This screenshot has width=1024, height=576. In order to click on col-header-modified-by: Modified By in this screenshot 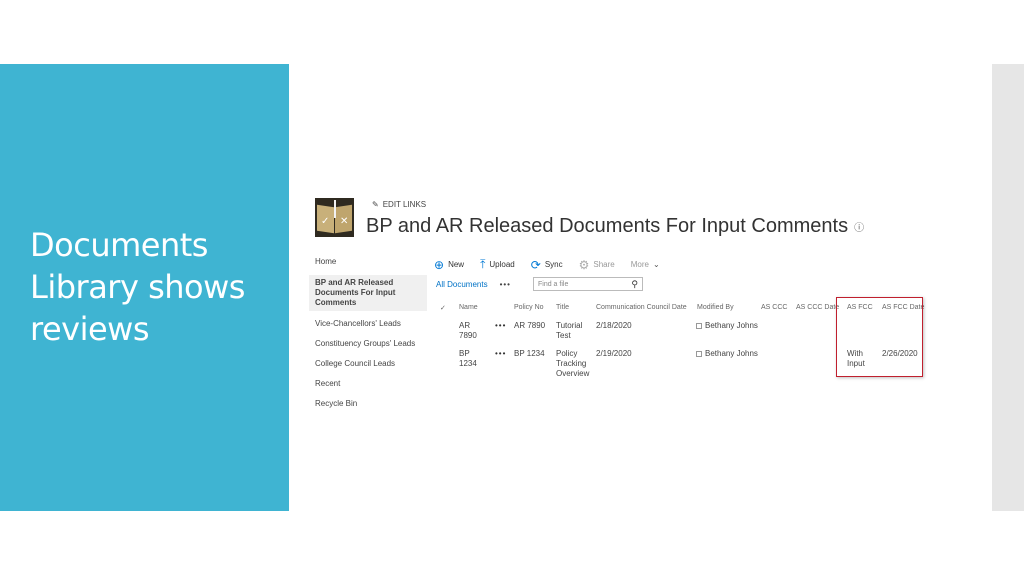, I will do `click(715, 307)`.